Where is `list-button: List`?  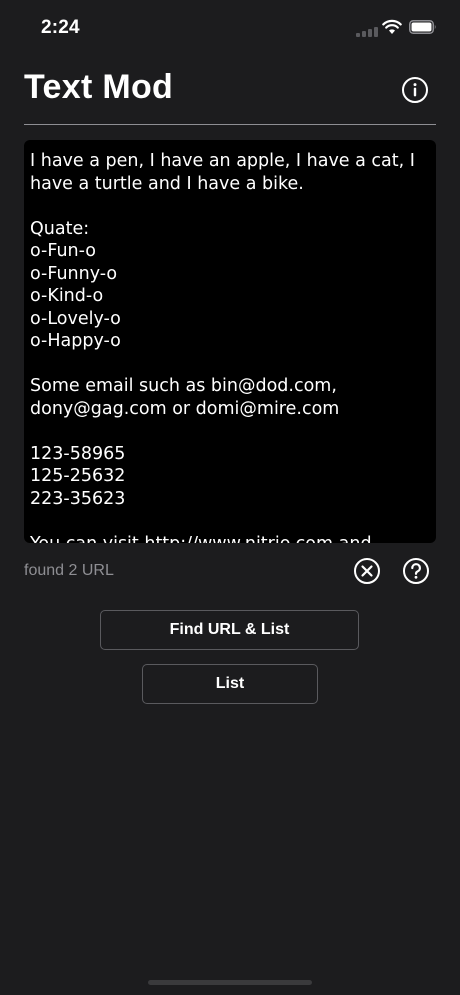 list-button: List is located at coordinates (230, 684).